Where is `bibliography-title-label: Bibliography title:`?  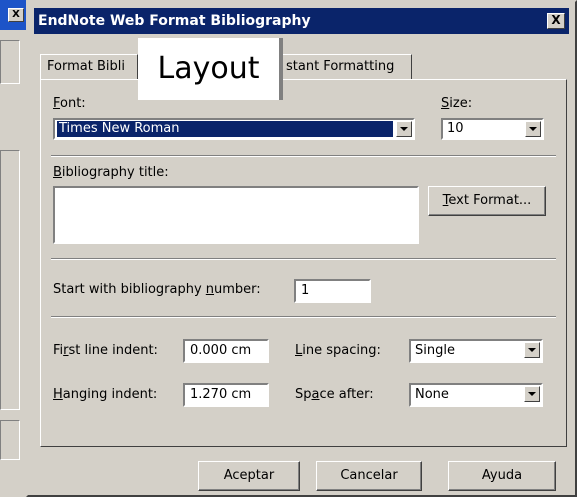
bibliography-title-label: Bibliography title: is located at coordinates (111, 172).